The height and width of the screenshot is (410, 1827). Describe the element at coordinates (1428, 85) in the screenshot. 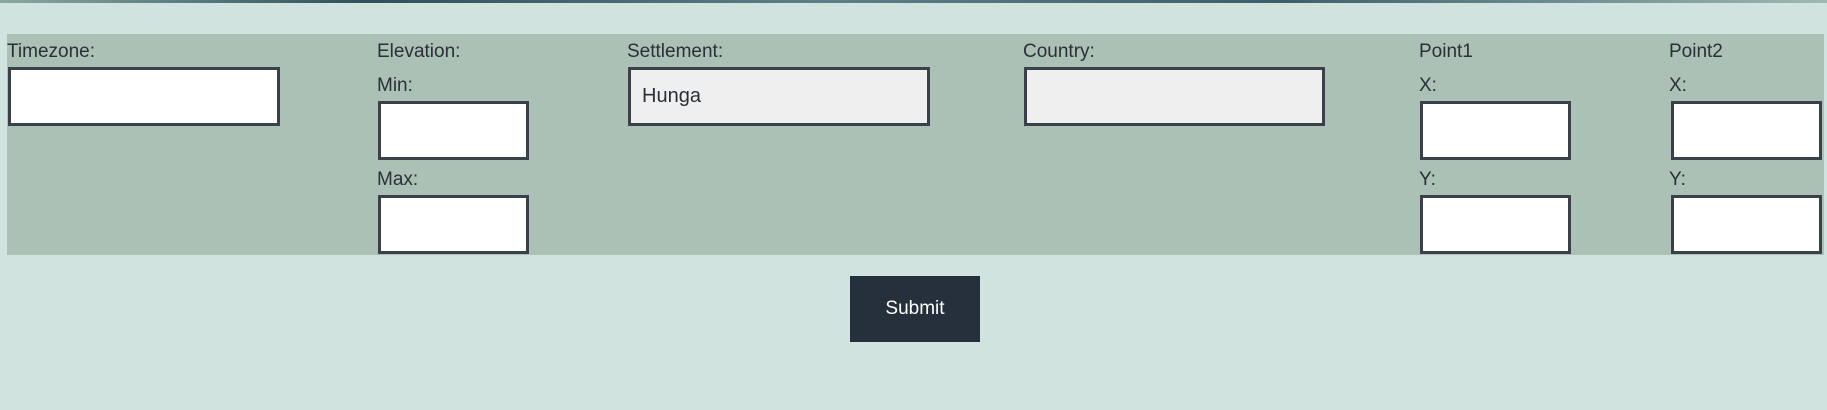

I see `point1-x-label: X:` at that location.